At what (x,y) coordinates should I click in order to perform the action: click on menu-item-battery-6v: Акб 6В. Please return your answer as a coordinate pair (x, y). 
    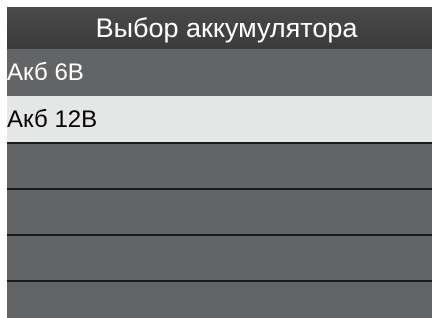
    Looking at the image, I should click on (219, 73).